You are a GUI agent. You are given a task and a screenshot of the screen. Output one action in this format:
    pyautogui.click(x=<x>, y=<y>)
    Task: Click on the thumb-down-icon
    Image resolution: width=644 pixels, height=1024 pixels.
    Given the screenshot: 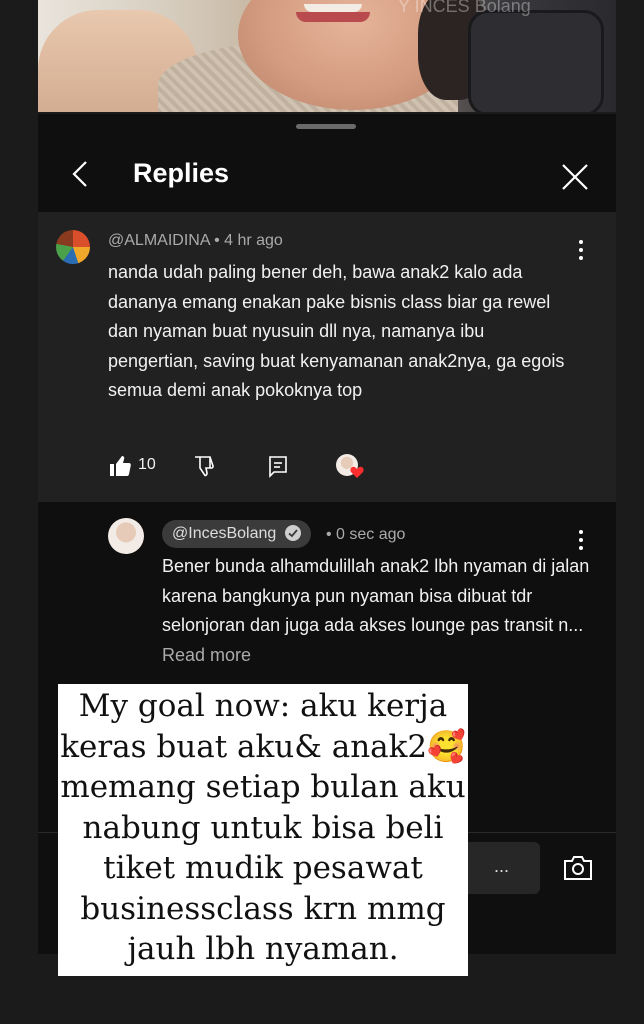 What is the action you would take?
    pyautogui.click(x=204, y=466)
    